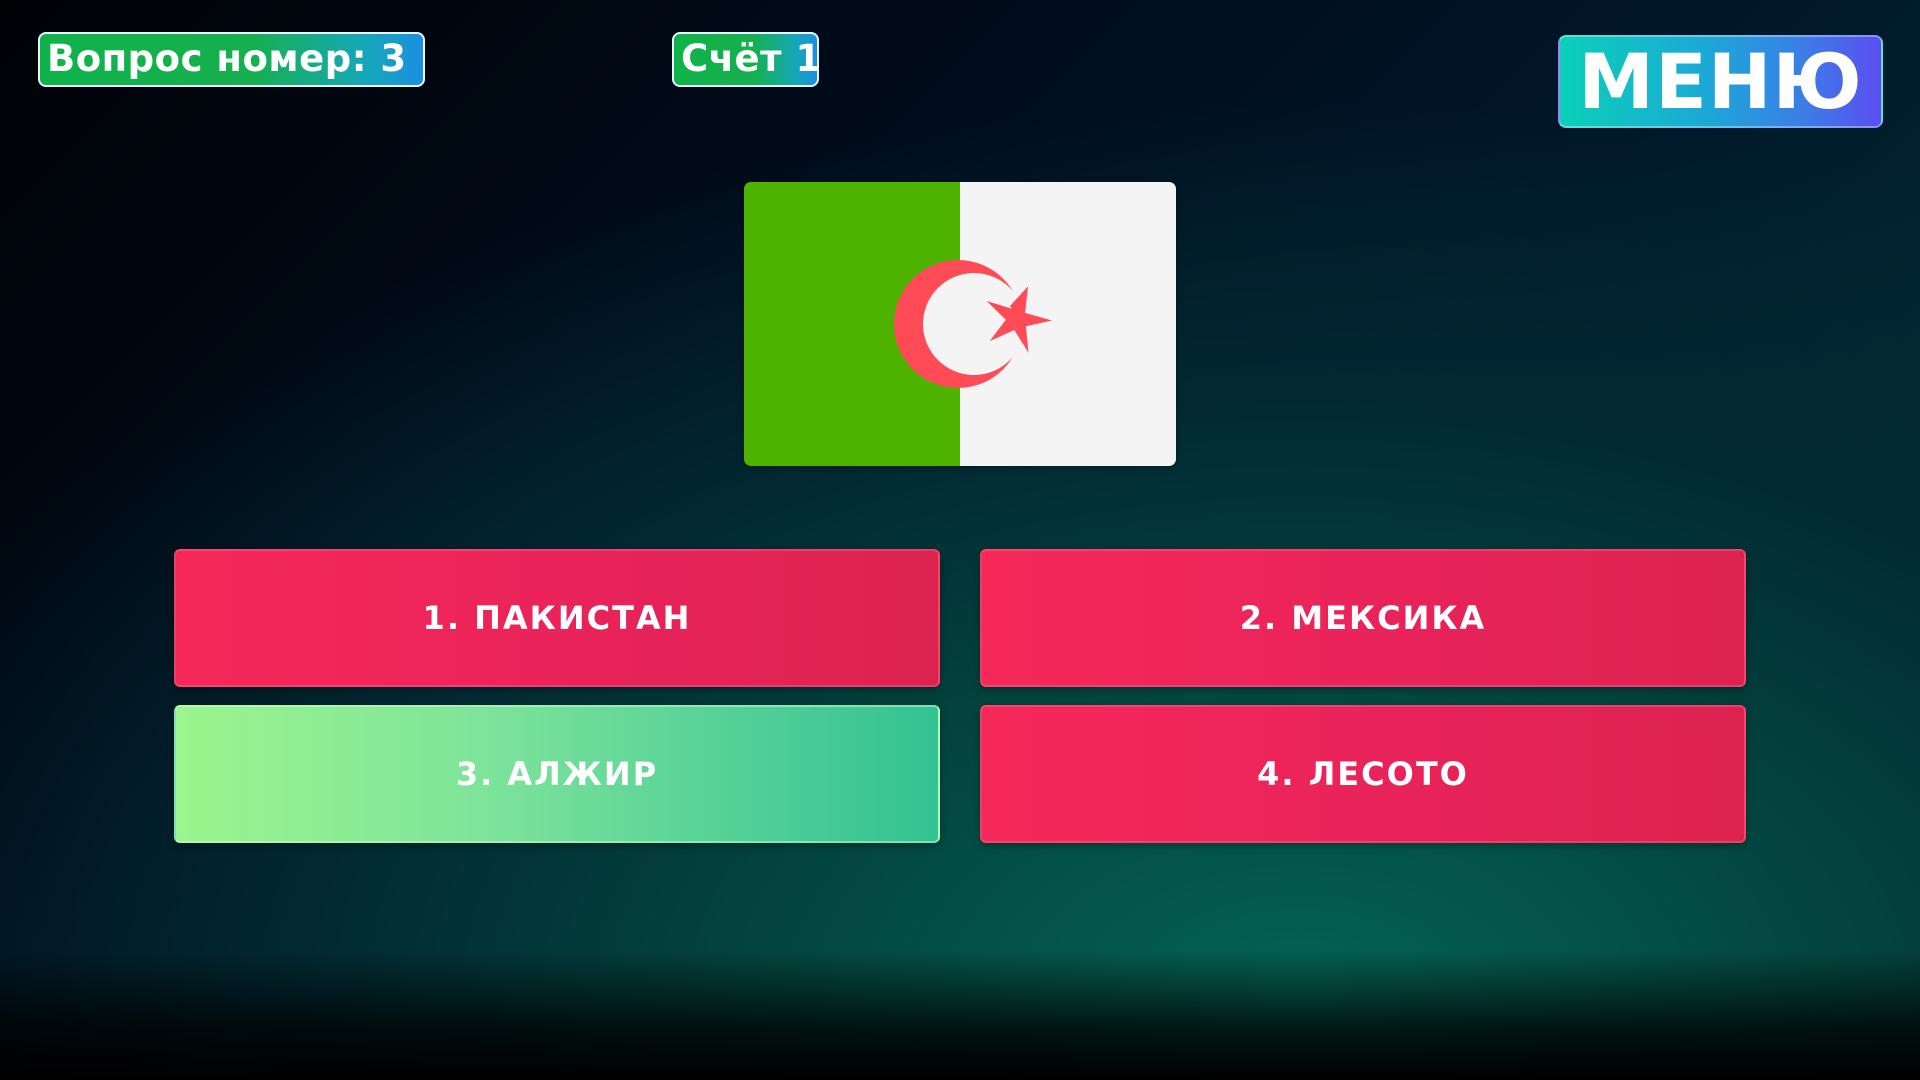 Image resolution: width=1920 pixels, height=1080 pixels. Describe the element at coordinates (960, 324) in the screenshot. I see `algeria-flag-icon` at that location.